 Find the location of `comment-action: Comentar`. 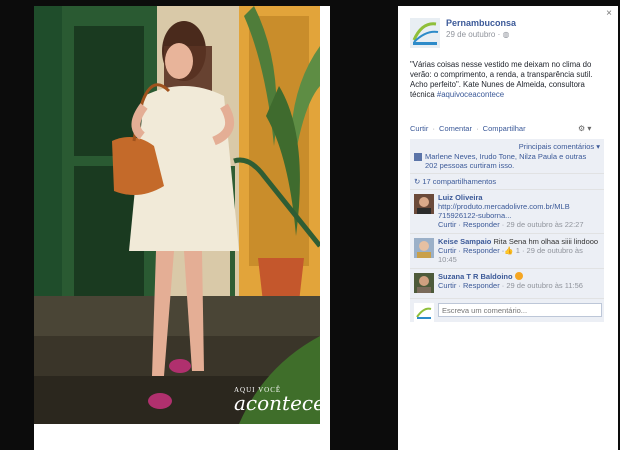

comment-action: Comentar is located at coordinates (455, 128).